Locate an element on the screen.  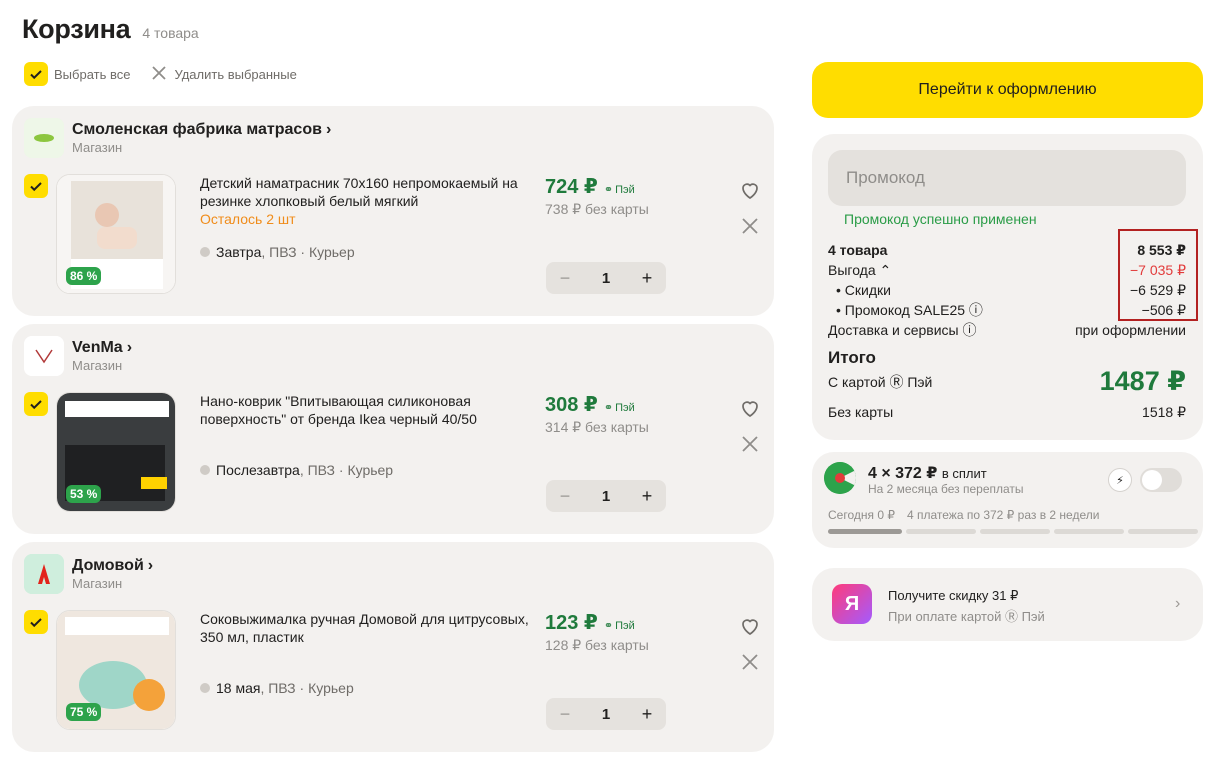
delivery-info: 18 мая, ПВЗ · Курьер is located at coordinates (277, 688).